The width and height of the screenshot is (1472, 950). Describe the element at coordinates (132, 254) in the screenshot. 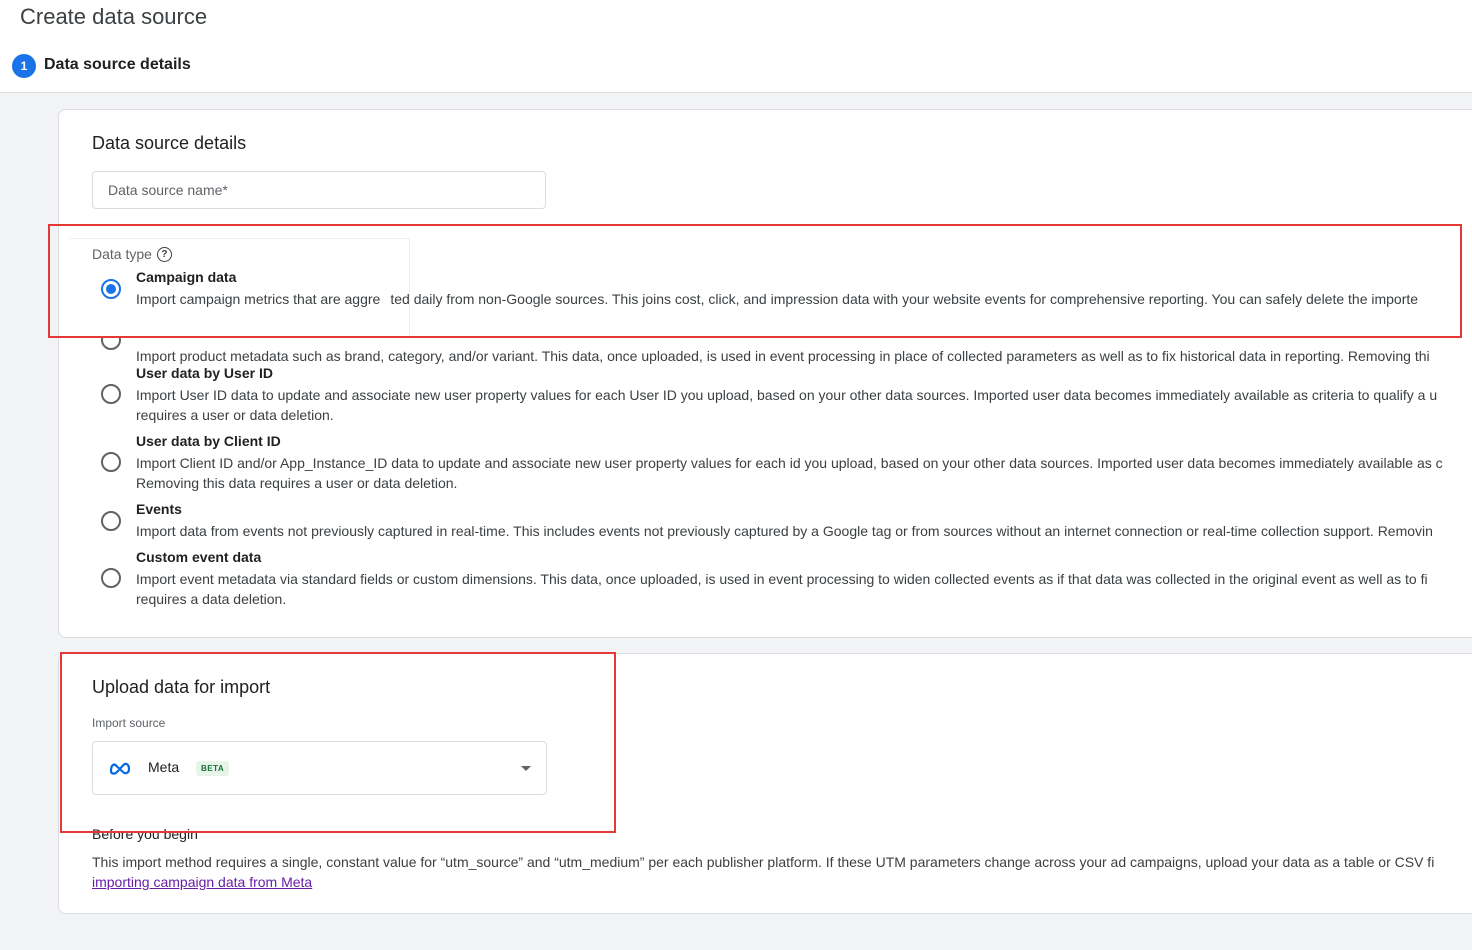

I see `data-type-label: Data type ?` at that location.